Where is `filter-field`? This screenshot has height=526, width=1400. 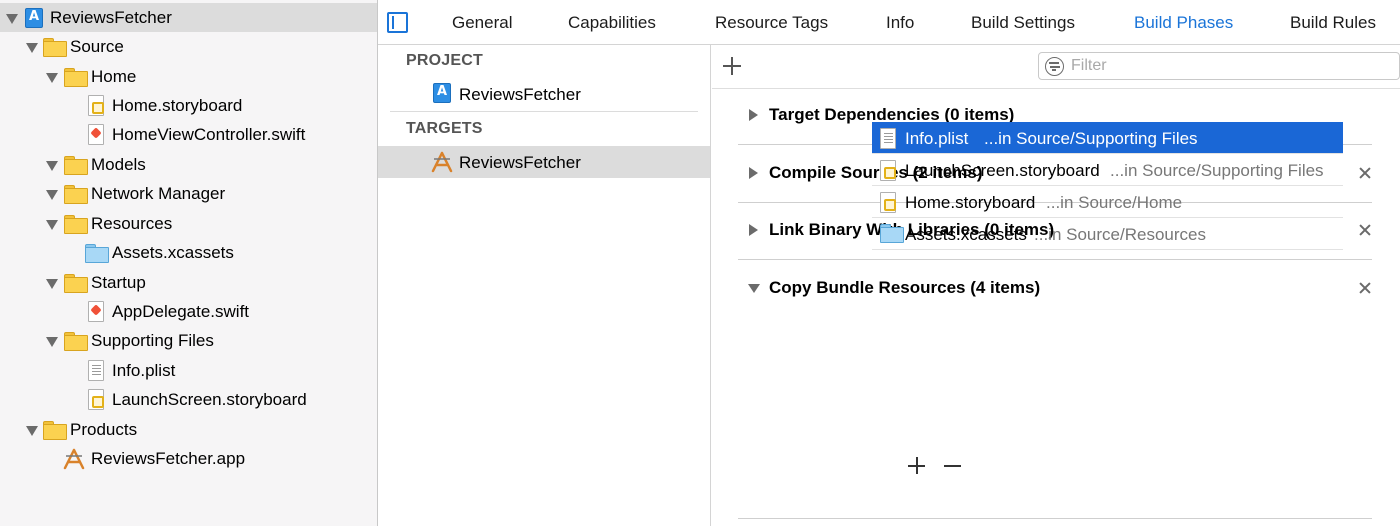 filter-field is located at coordinates (1219, 66).